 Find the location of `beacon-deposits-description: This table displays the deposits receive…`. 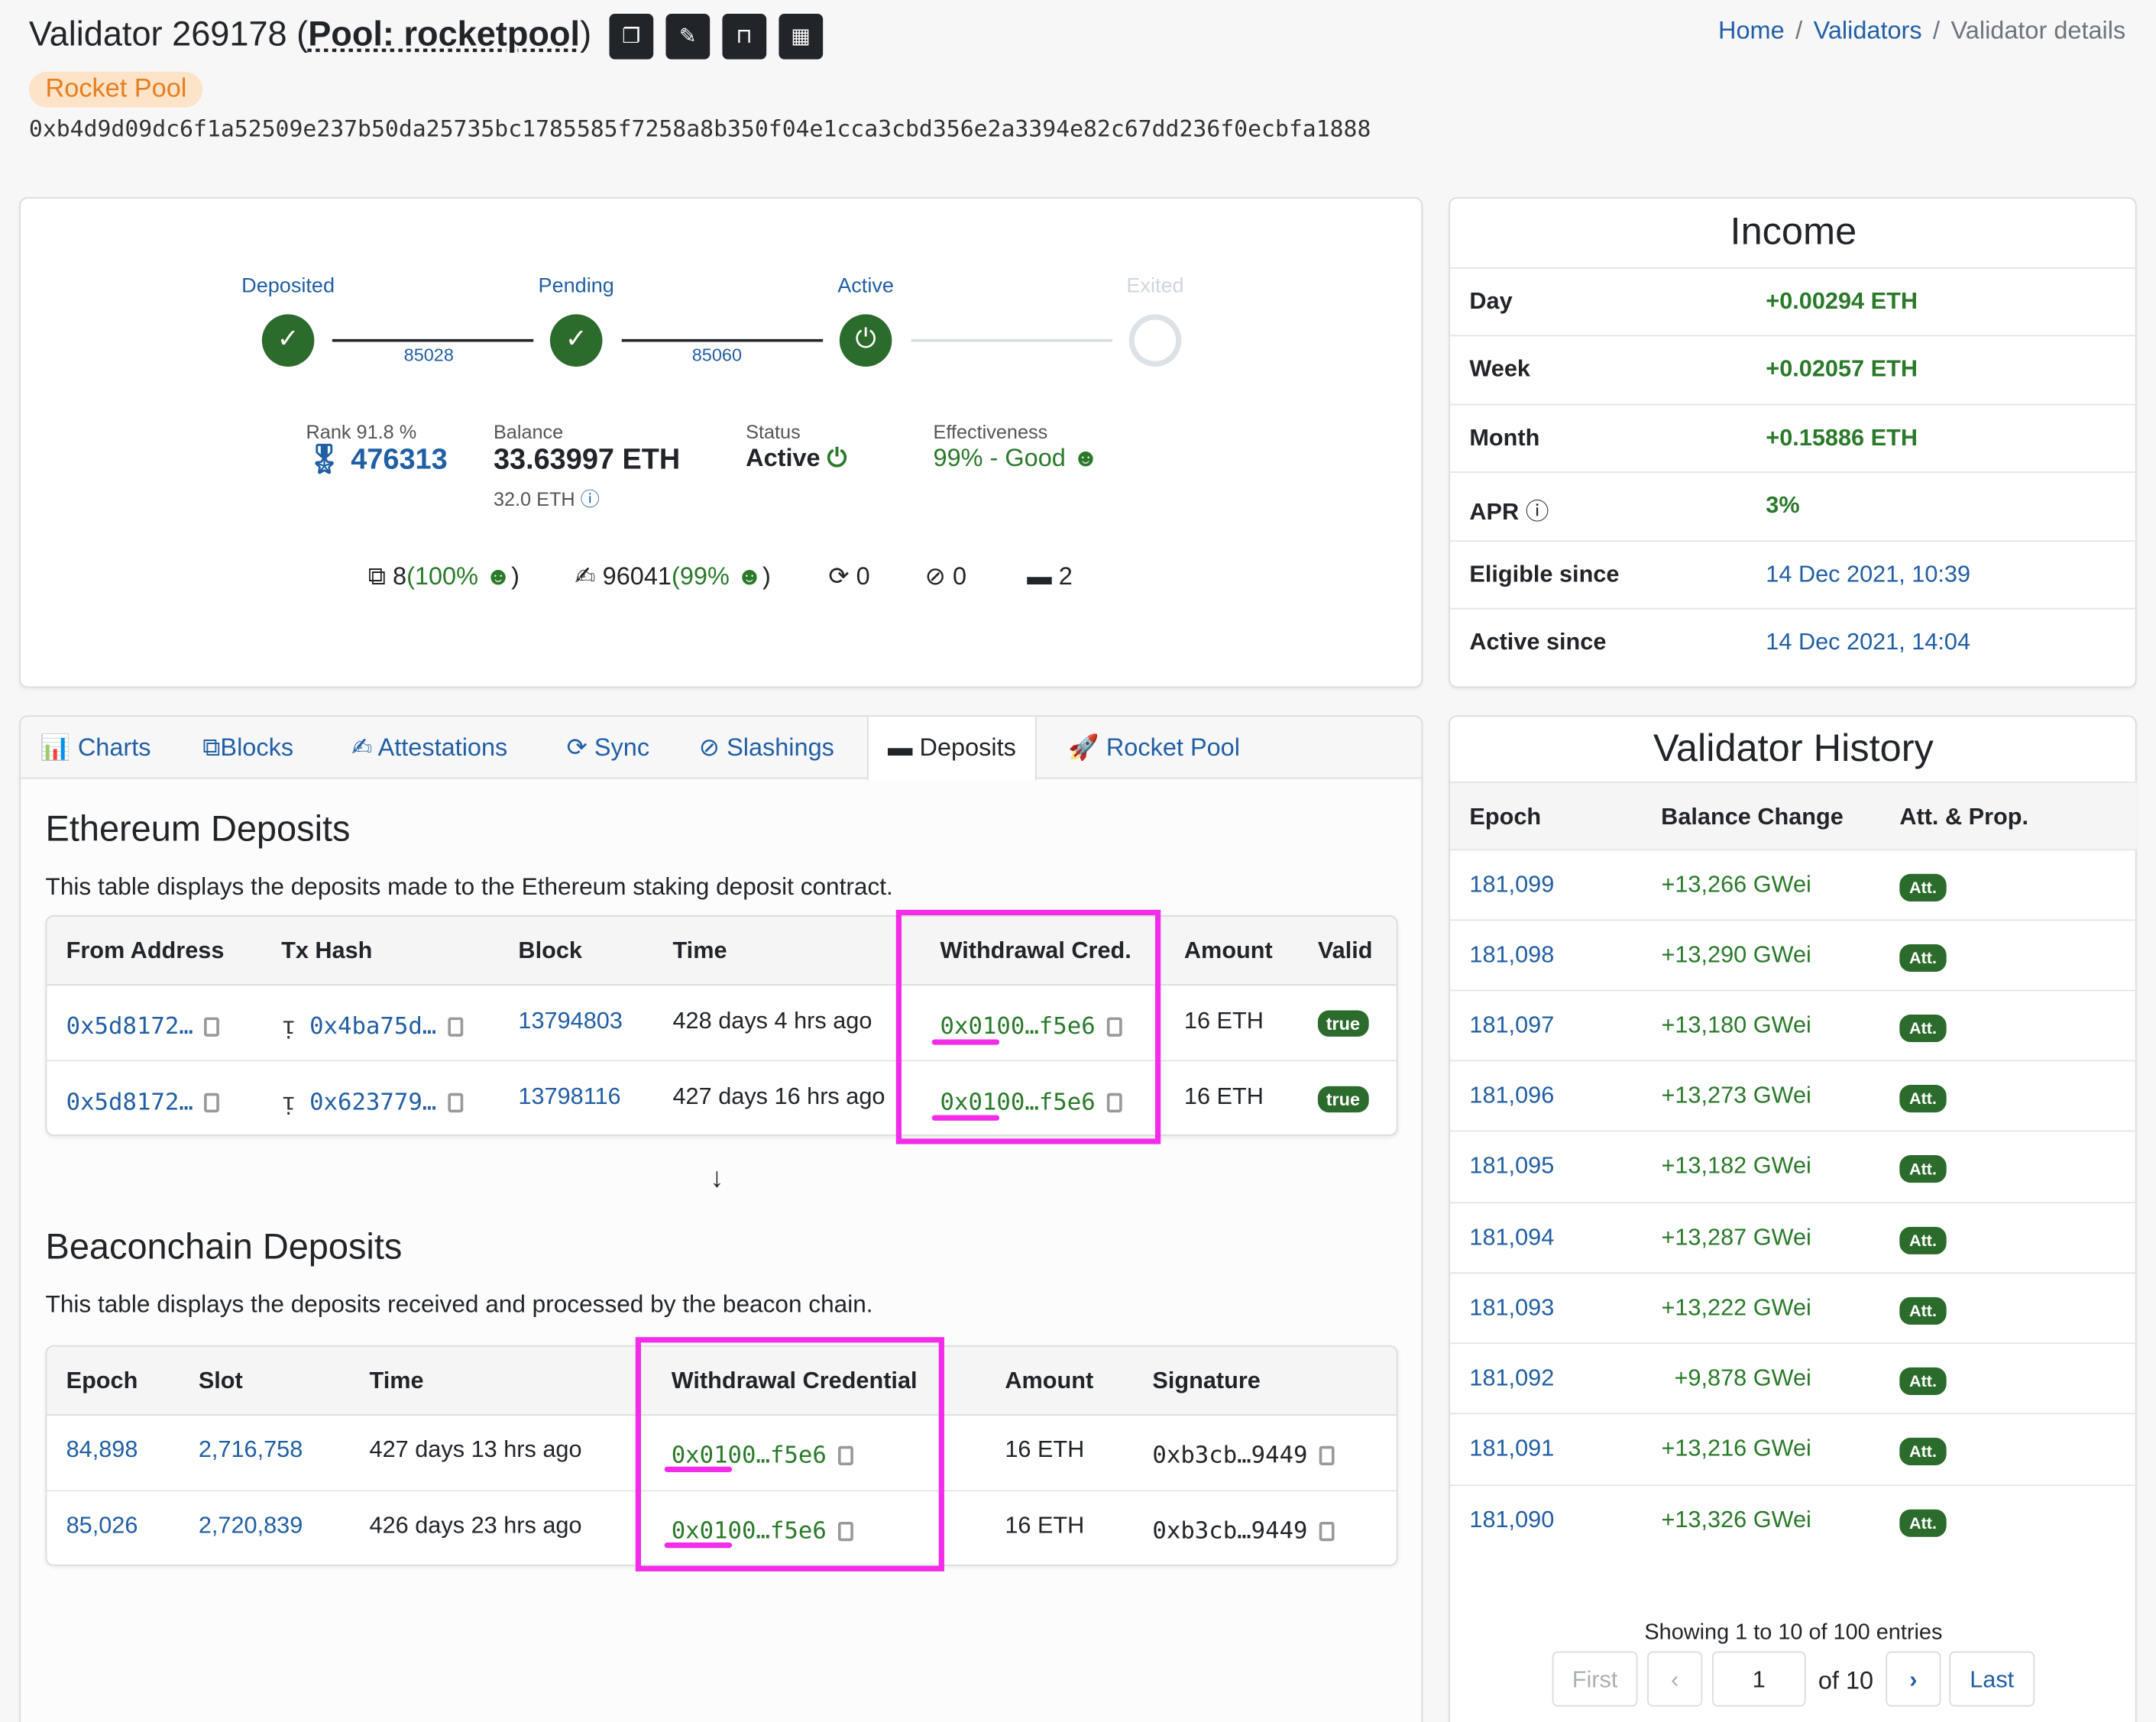

beacon-deposits-description: This table displays the deposits receive… is located at coordinates (459, 1304).